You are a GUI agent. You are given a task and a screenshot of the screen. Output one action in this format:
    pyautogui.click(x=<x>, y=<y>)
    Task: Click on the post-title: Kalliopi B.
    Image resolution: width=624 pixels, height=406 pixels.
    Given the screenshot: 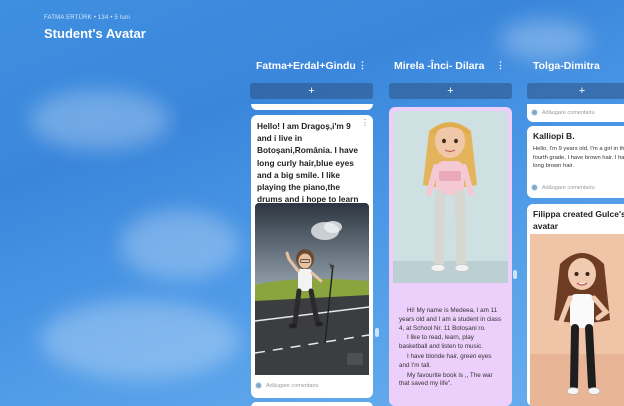 What is the action you would take?
    pyautogui.click(x=554, y=136)
    